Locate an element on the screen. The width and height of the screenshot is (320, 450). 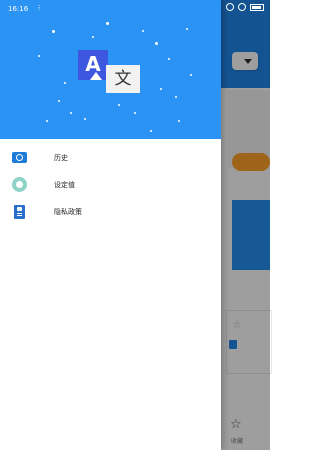
logo-chinese-tile: 文 is located at coordinates (123, 79).